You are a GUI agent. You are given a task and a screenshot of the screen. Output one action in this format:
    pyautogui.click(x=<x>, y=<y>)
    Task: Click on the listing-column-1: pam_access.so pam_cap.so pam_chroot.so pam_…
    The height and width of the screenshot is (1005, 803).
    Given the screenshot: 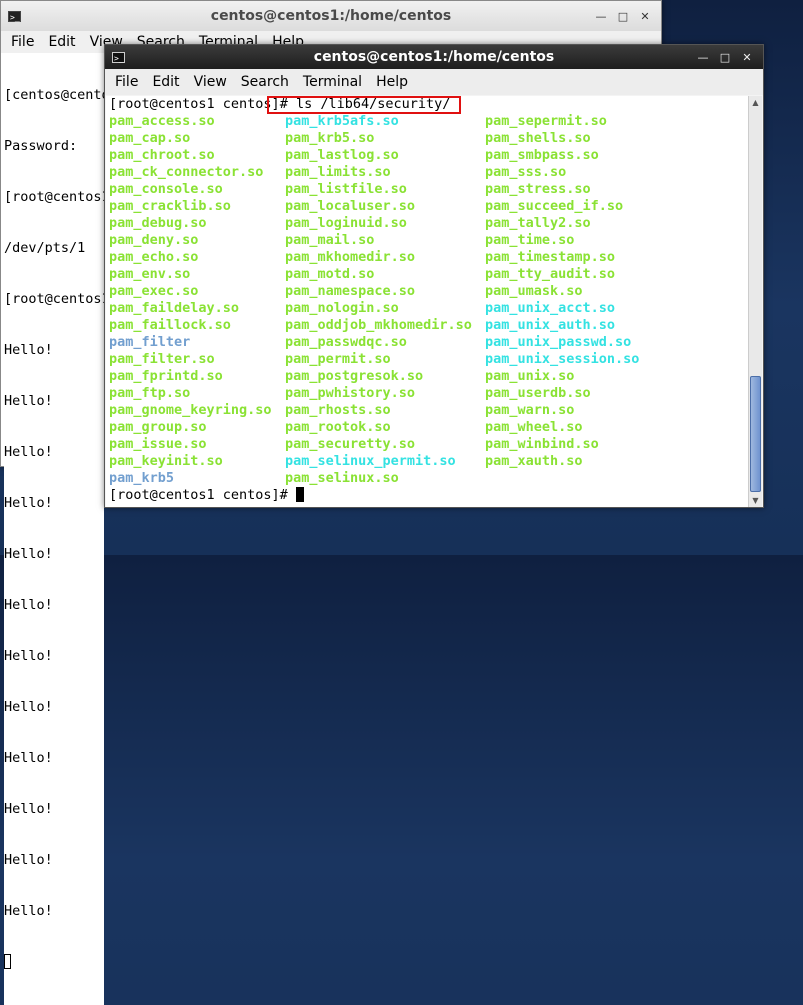 What is the action you would take?
    pyautogui.click(x=190, y=300)
    